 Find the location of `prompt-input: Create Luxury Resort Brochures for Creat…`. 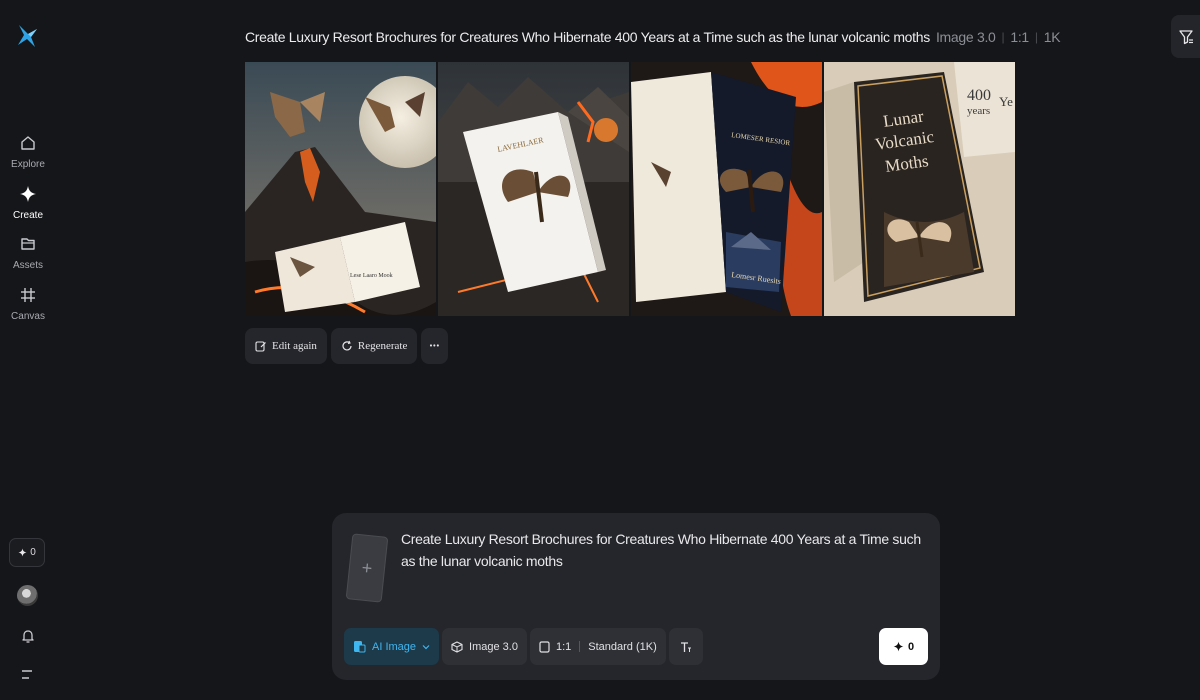

prompt-input: Create Luxury Resort Brochures for Creat… is located at coordinates (666, 550).